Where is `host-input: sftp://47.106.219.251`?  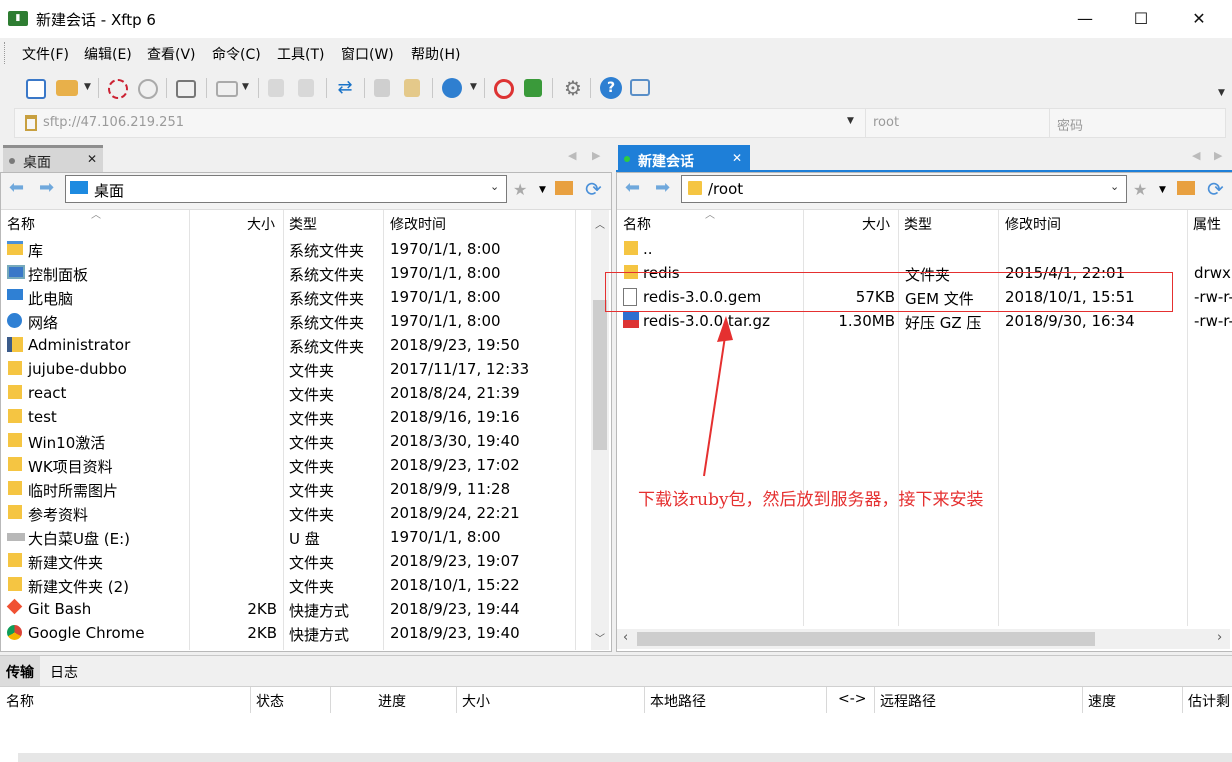
host-input: sftp://47.106.219.251 is located at coordinates (113, 122).